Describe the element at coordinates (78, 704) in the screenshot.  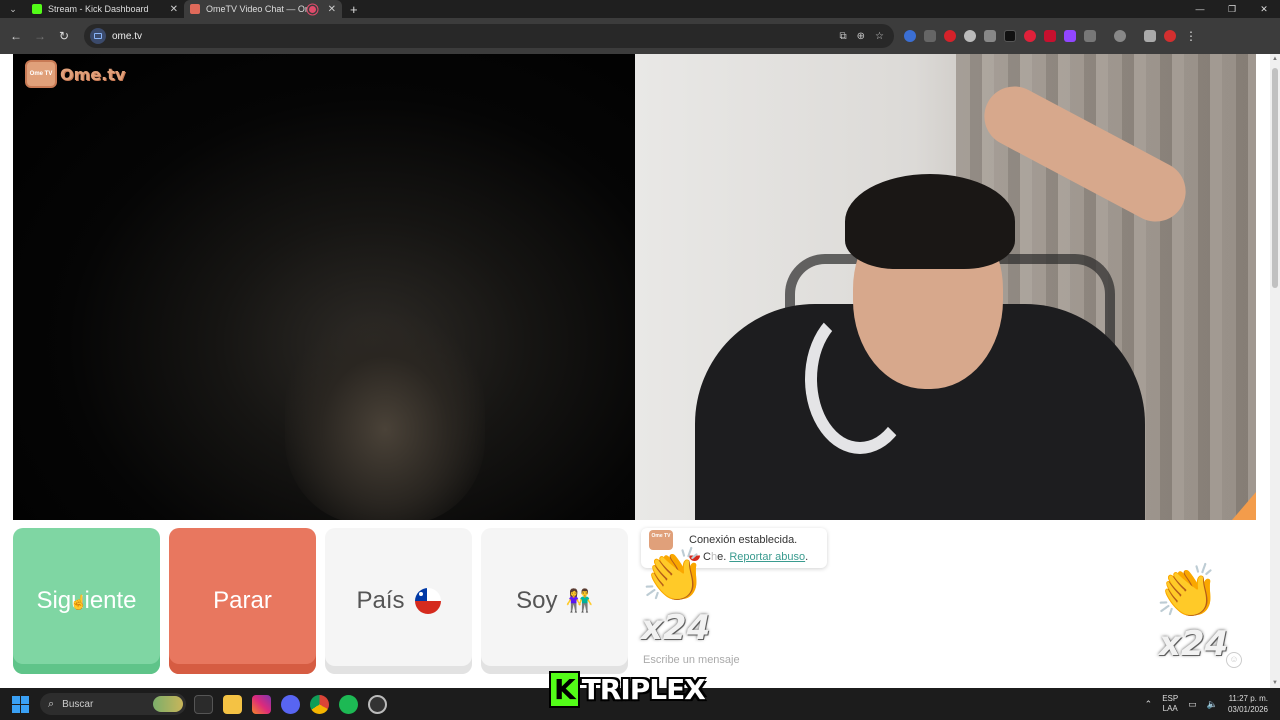
I see `search-placeholder: Buscar` at that location.